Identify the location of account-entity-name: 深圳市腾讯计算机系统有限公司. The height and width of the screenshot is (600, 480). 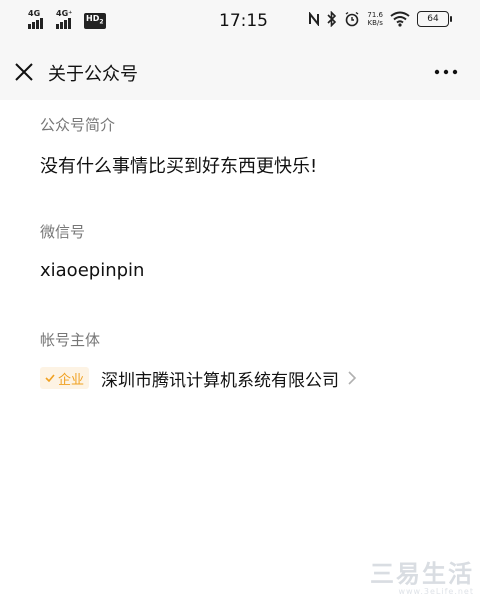
(220, 380).